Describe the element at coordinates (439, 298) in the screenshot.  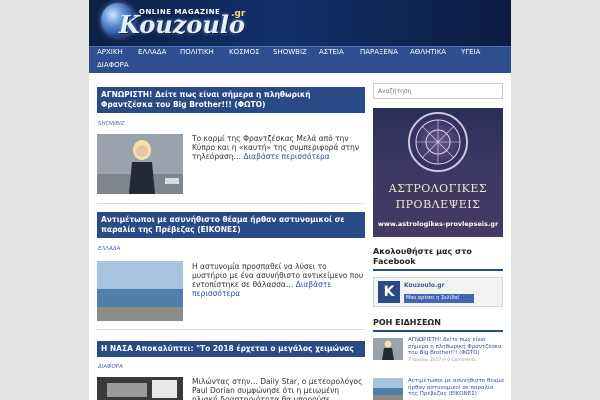
I see `facebook-like-button: Μου αρέσει η Σελίδα!` at that location.